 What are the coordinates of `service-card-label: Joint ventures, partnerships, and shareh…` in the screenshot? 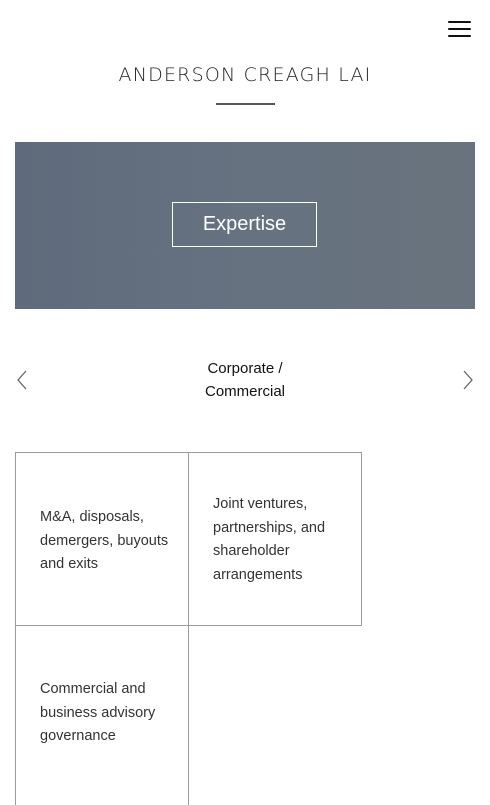 It's located at (269, 539).